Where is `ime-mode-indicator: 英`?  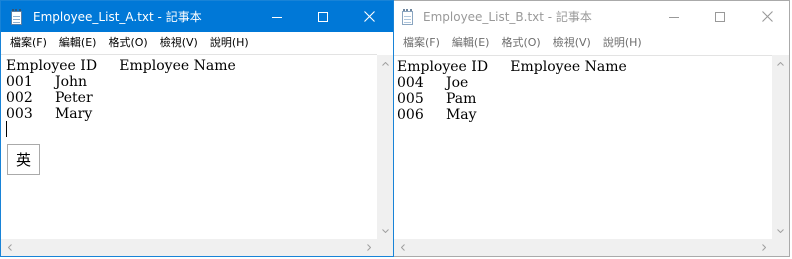 ime-mode-indicator: 英 is located at coordinates (23, 159).